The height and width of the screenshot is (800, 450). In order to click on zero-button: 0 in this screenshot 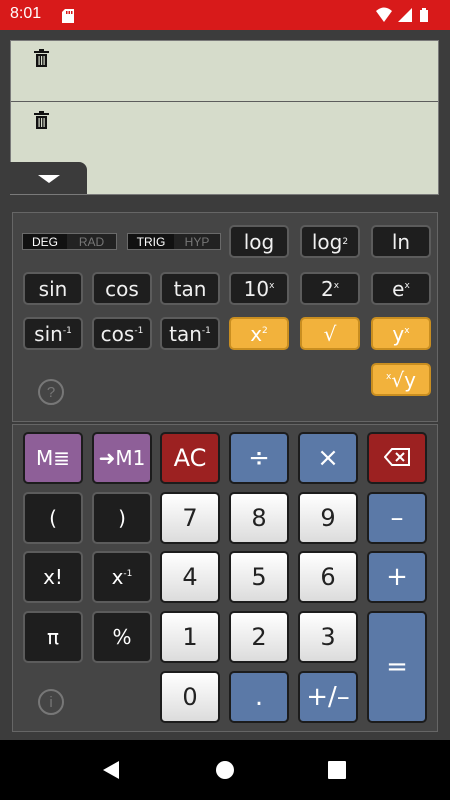, I will do `click(190, 697)`.